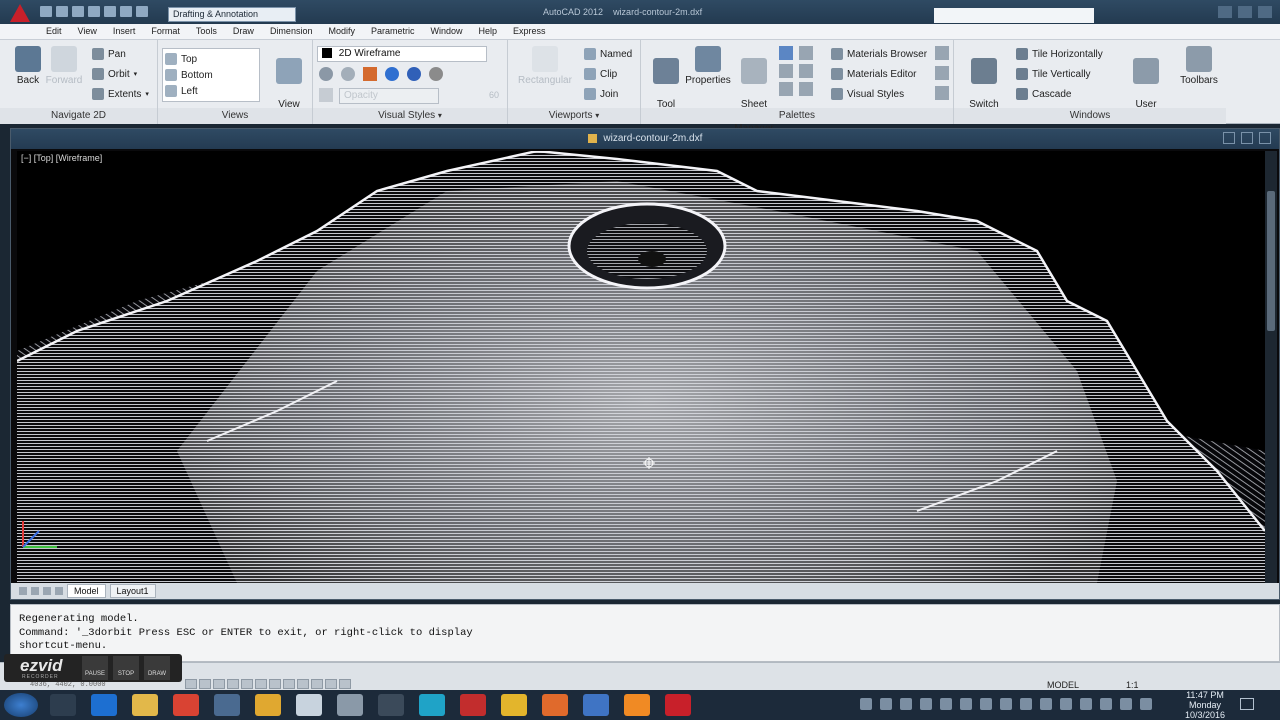 The width and height of the screenshot is (1280, 720). What do you see at coordinates (64, 66) in the screenshot?
I see `forward-button: Forward` at bounding box center [64, 66].